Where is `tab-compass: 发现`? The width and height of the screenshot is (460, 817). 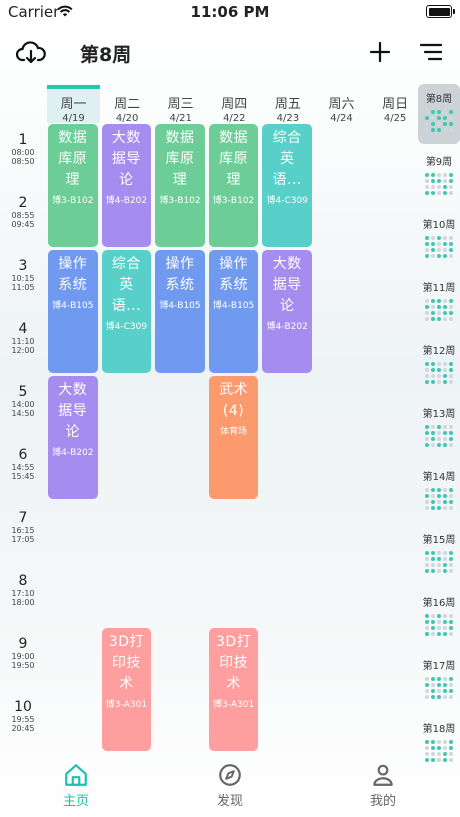 tab-compass: 发现 is located at coordinates (230, 785).